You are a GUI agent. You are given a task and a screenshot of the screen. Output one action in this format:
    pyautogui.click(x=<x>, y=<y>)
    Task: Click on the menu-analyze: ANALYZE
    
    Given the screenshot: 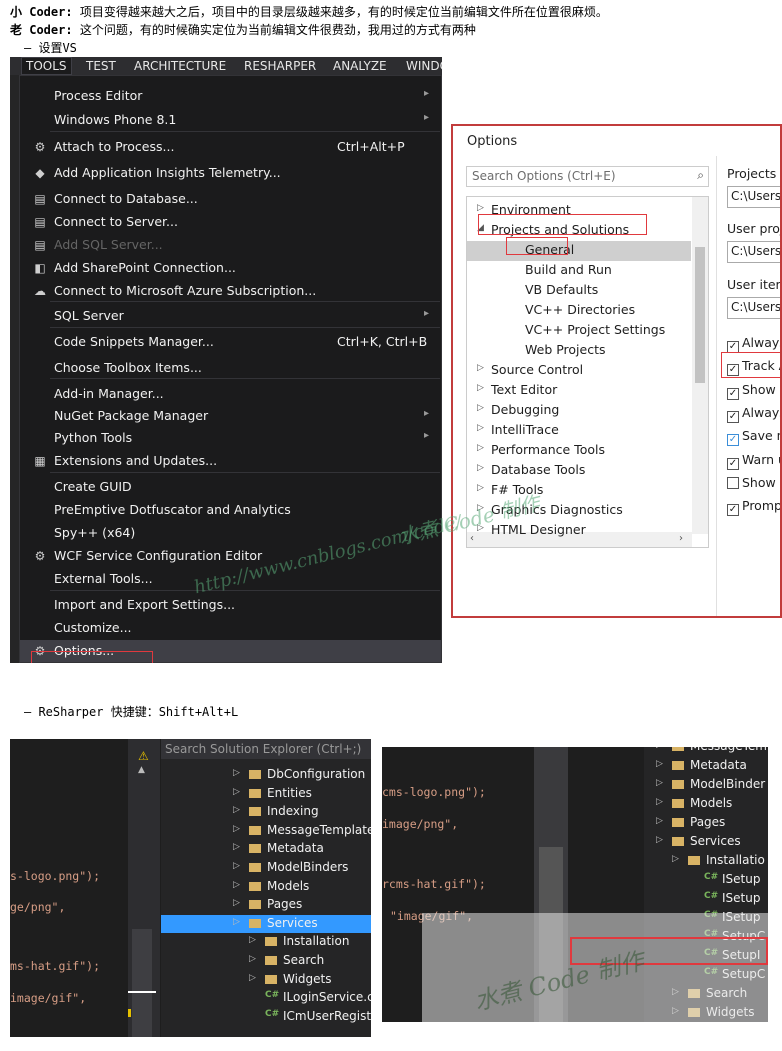 What is the action you would take?
    pyautogui.click(x=360, y=66)
    